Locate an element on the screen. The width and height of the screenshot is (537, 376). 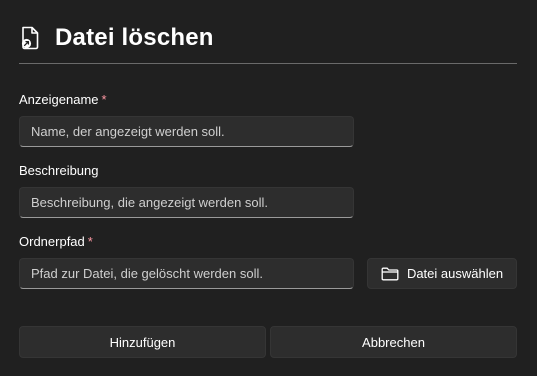
description-label-text: Beschreibung is located at coordinates (59, 170).